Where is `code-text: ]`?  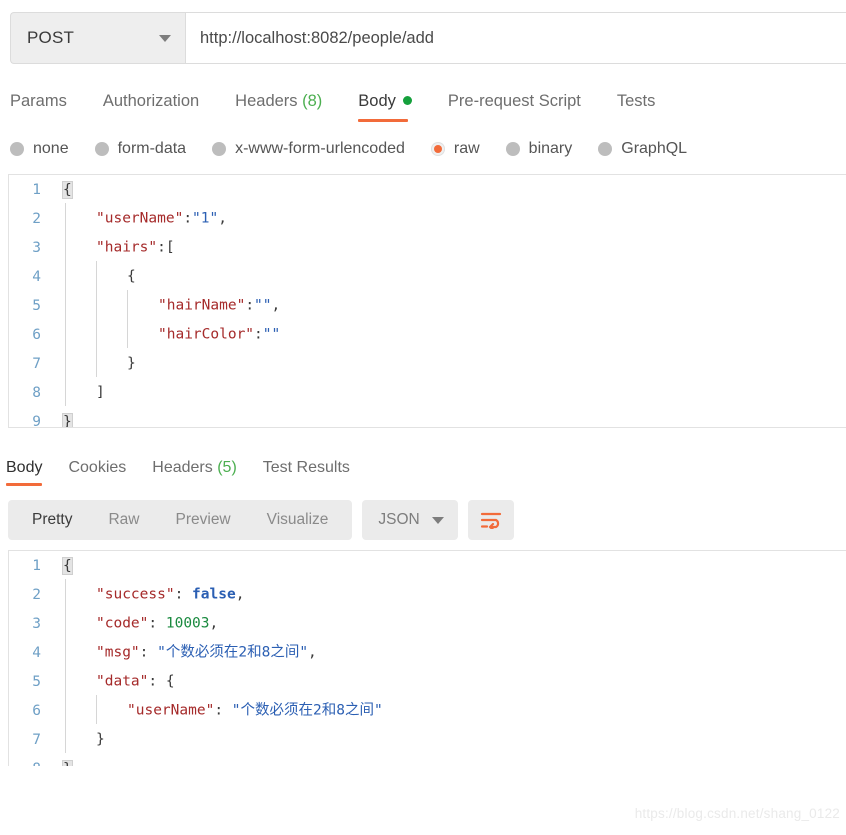
code-text: ] is located at coordinates (451, 392).